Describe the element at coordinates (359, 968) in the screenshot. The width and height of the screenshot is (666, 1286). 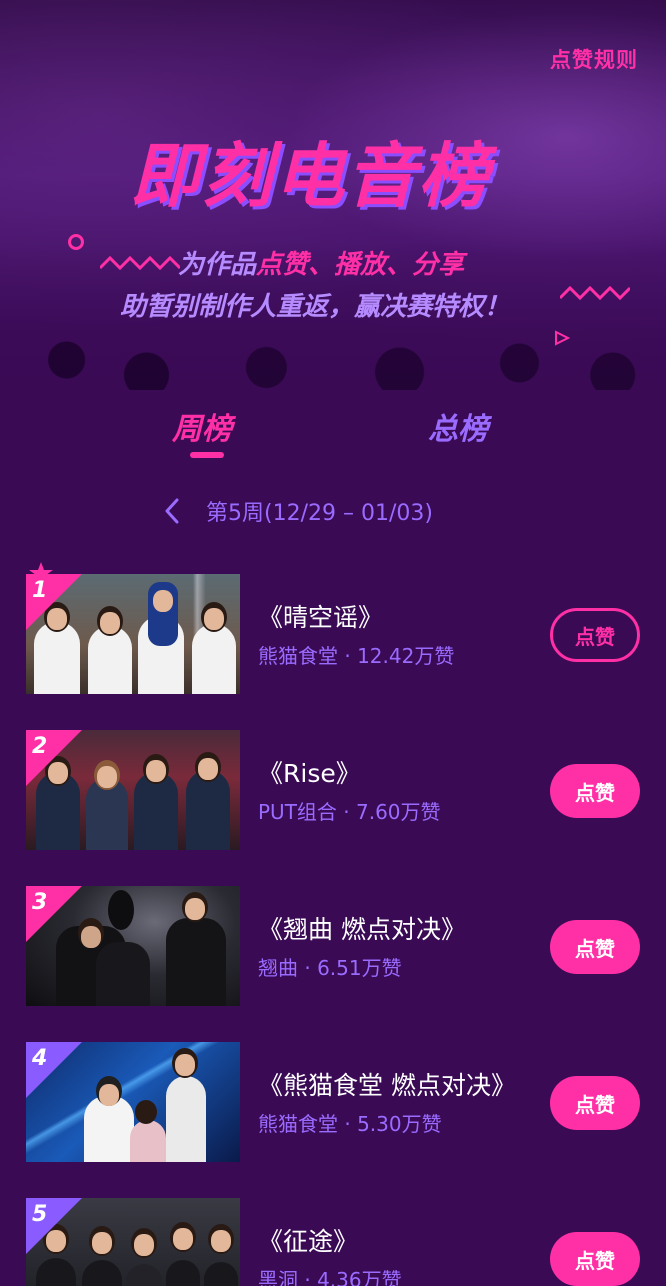
I see `like-count: 6.51万赞` at that location.